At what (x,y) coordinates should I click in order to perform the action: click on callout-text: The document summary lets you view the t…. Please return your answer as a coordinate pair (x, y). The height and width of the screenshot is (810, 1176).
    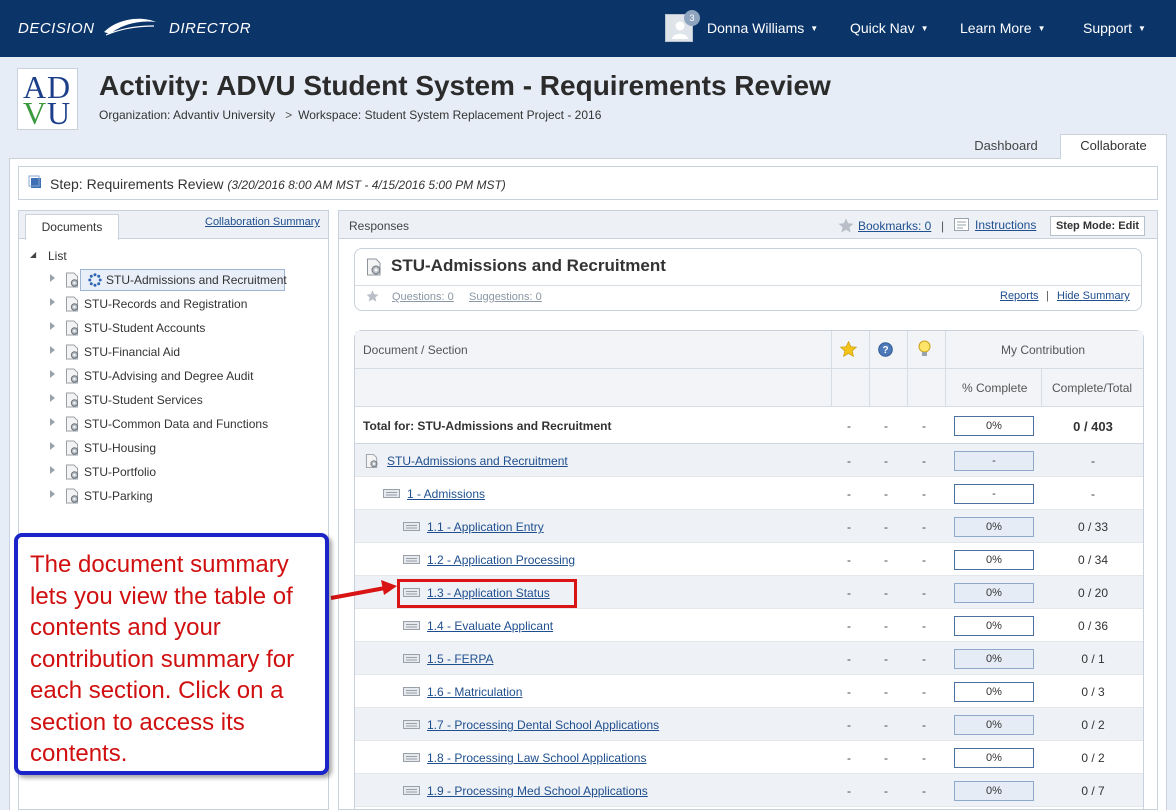
    Looking at the image, I should click on (162, 659).